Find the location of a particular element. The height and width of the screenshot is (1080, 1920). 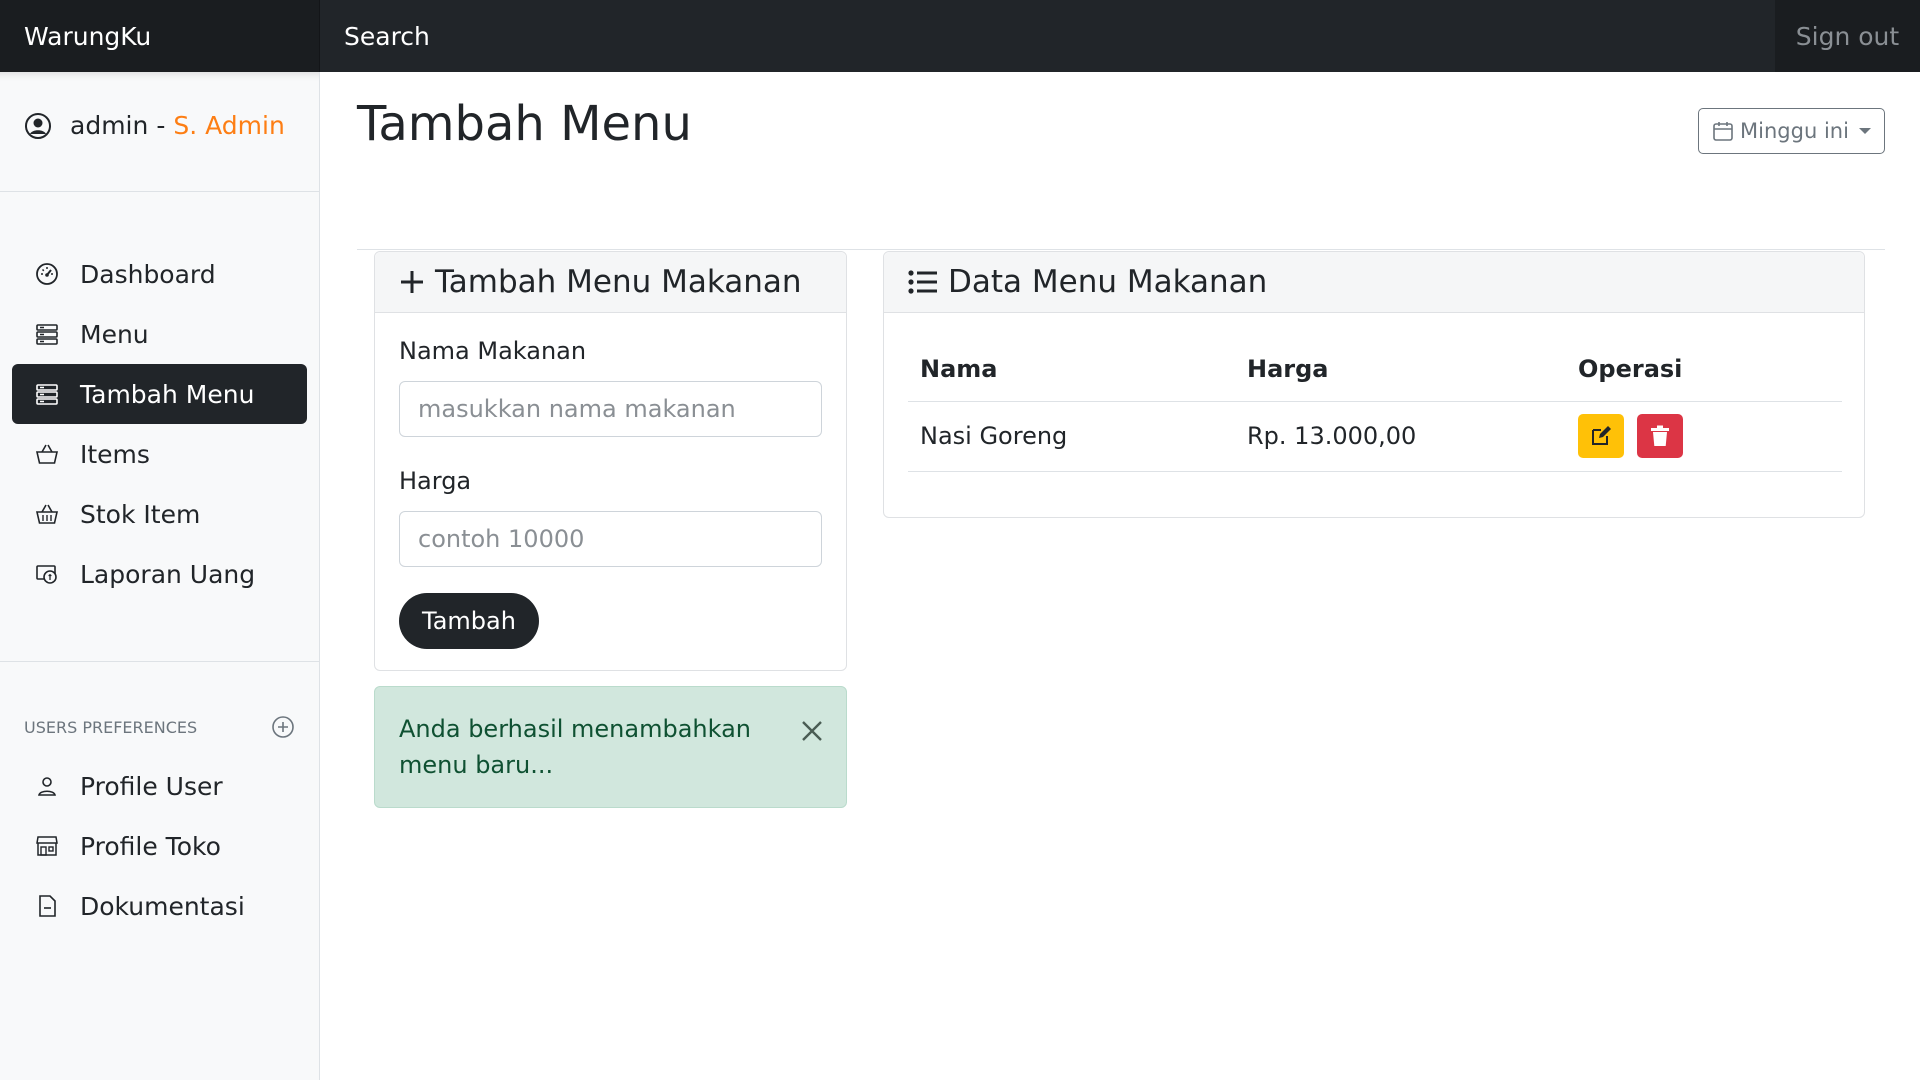

column-header-harga: Harga is located at coordinates (1400, 369).